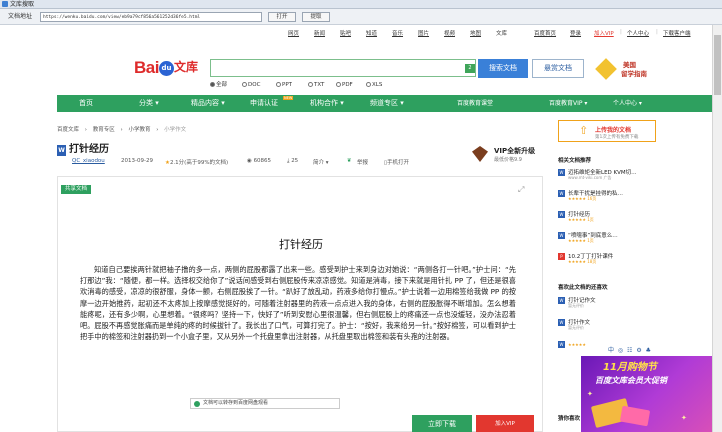 The image size is (722, 432). Describe the element at coordinates (20, 16) in the screenshot. I see `address-label: 文档地址` at that location.